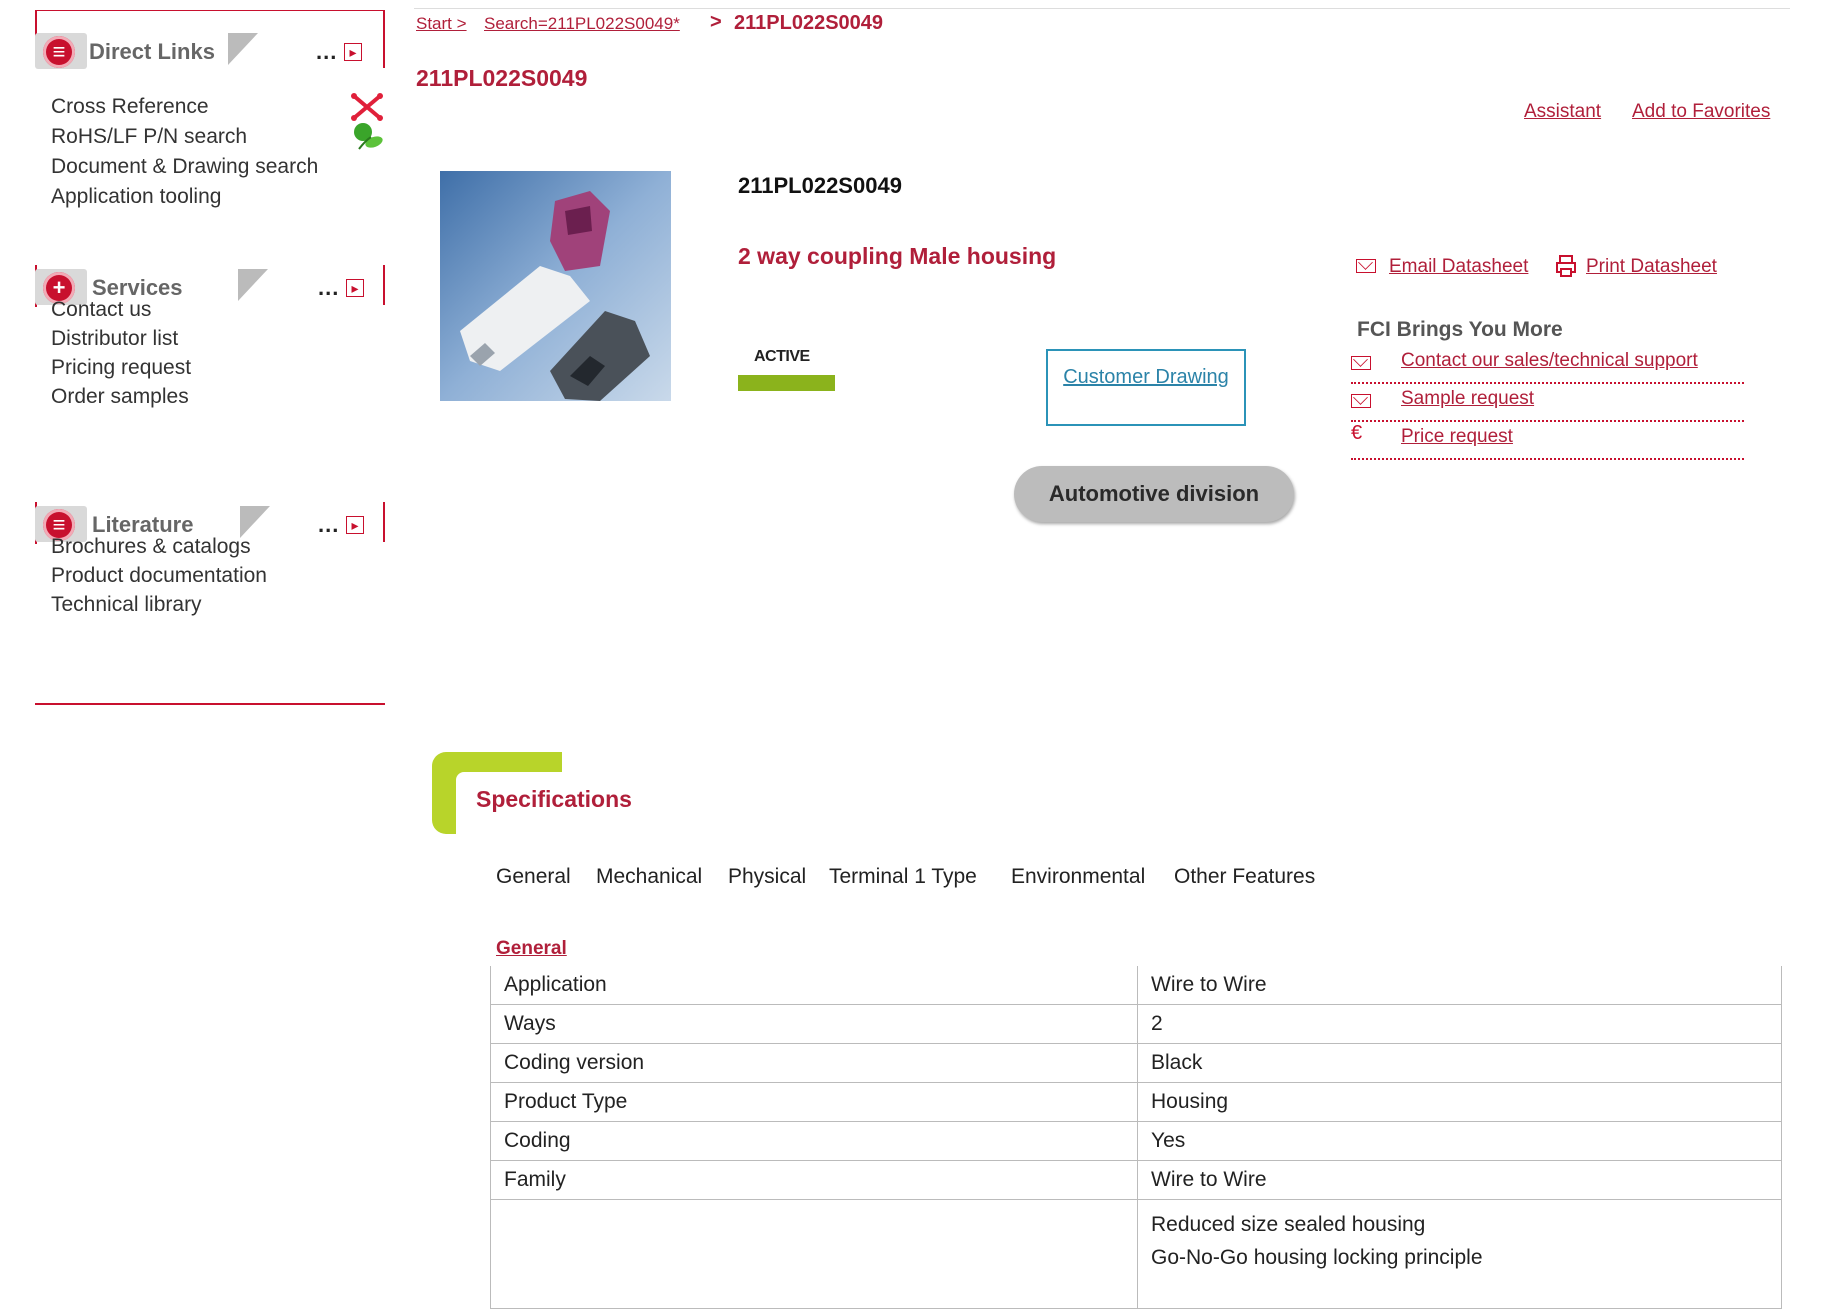 The image size is (1827, 1309). What do you see at coordinates (1357, 433) in the screenshot?
I see `euro-icon: €` at bounding box center [1357, 433].